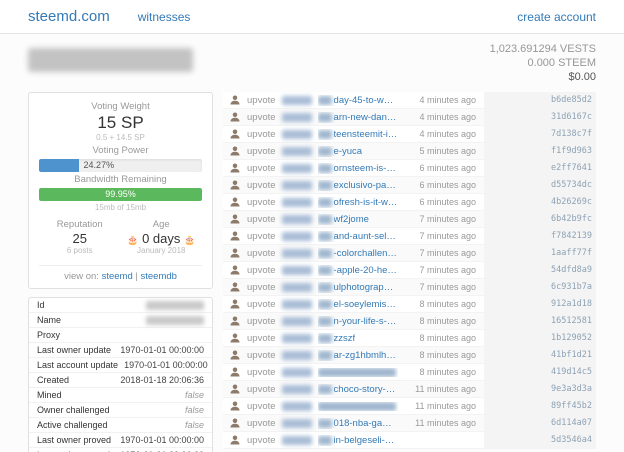 The image size is (624, 452). Describe the element at coordinates (120, 194) in the screenshot. I see `bandwidth-bar: 99.95%` at that location.